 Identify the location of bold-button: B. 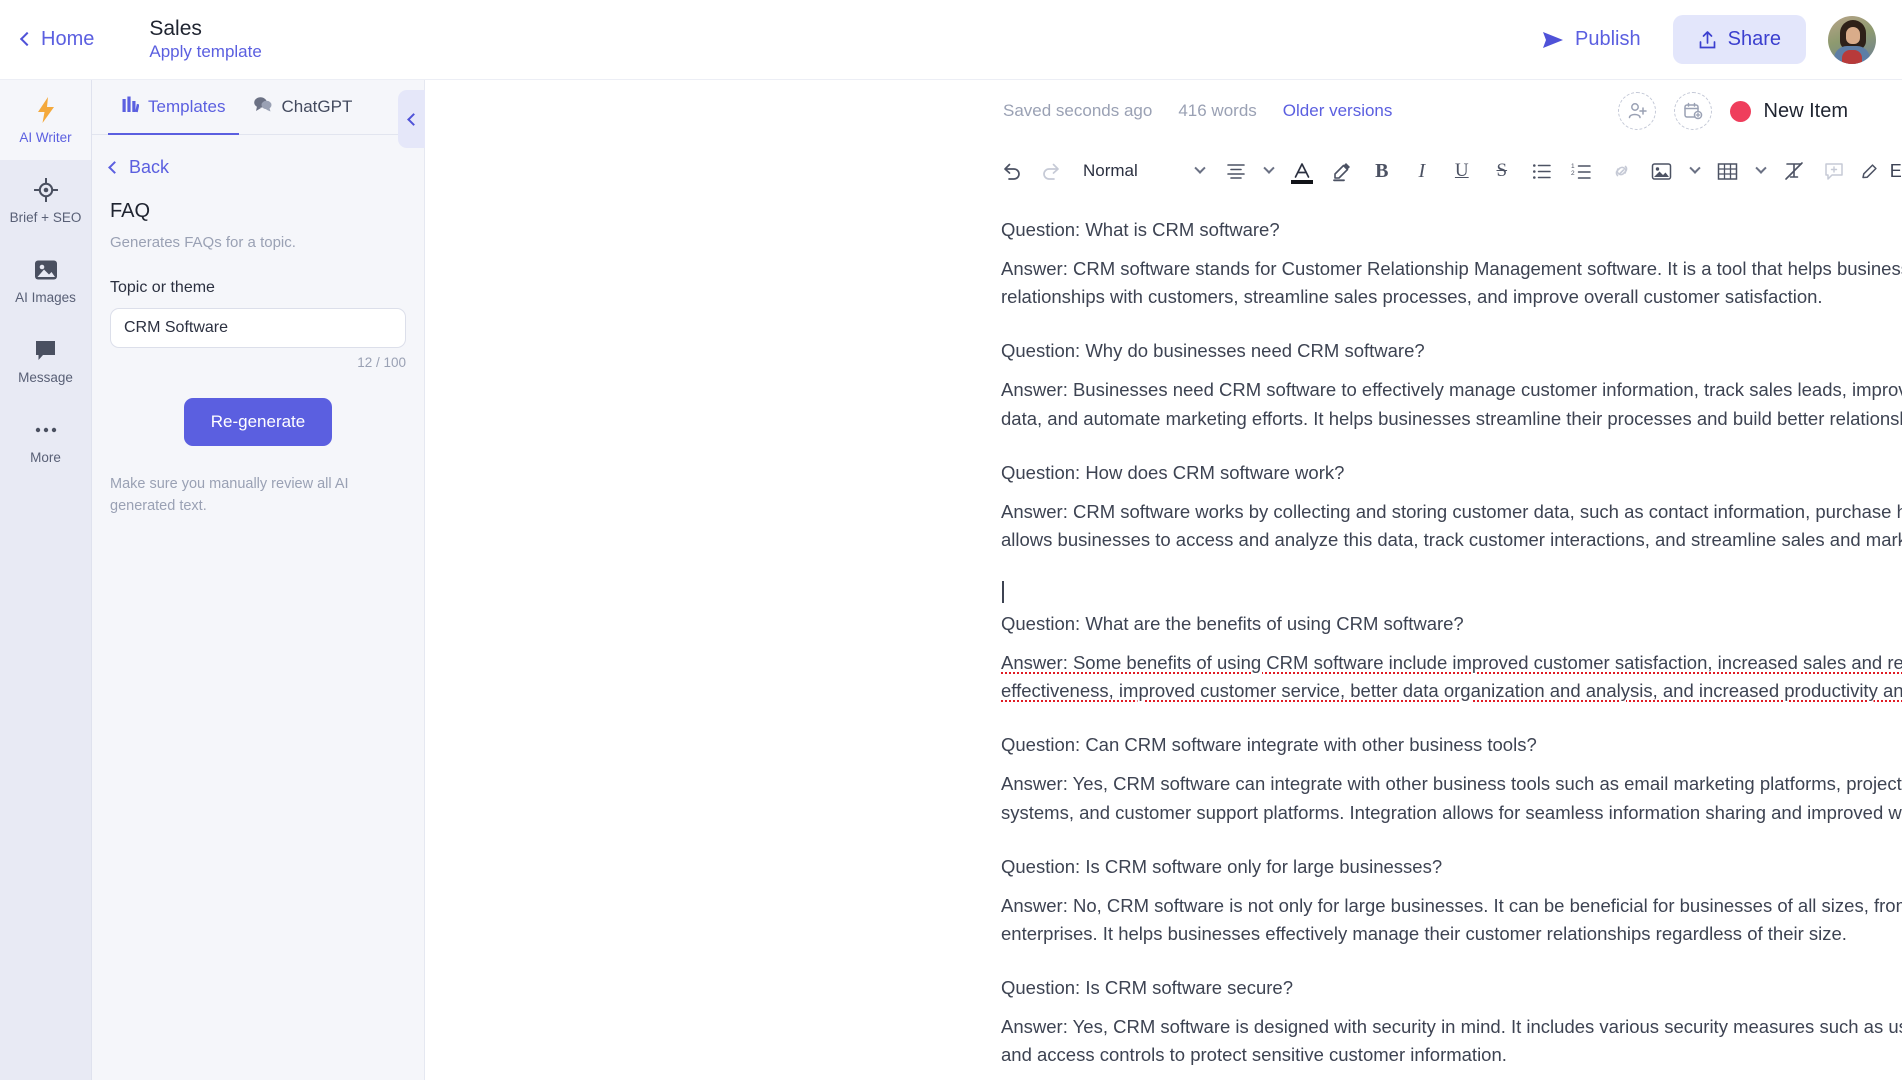
(1382, 171).